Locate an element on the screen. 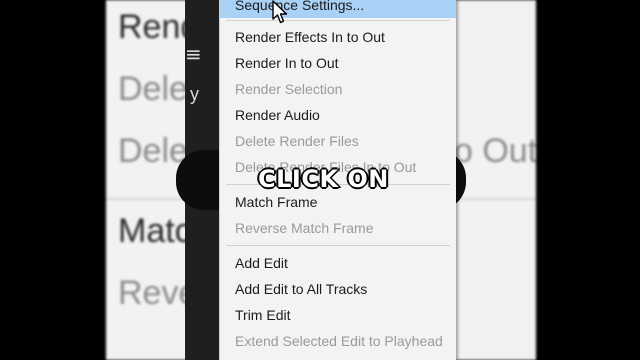  menu-item-delete-render-files: Delete Render Files is located at coordinates (338, 141).